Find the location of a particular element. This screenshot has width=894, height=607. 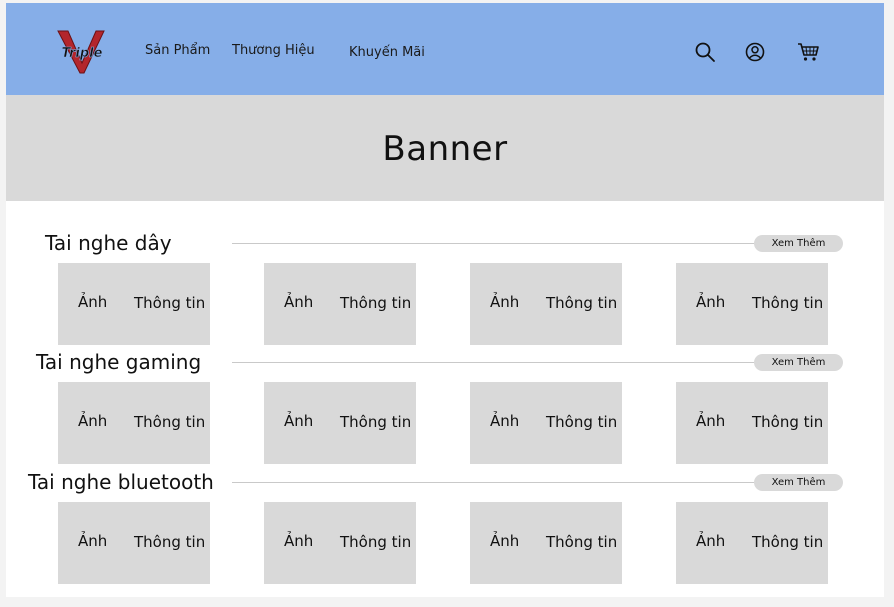

cart-icon is located at coordinates (808, 52).